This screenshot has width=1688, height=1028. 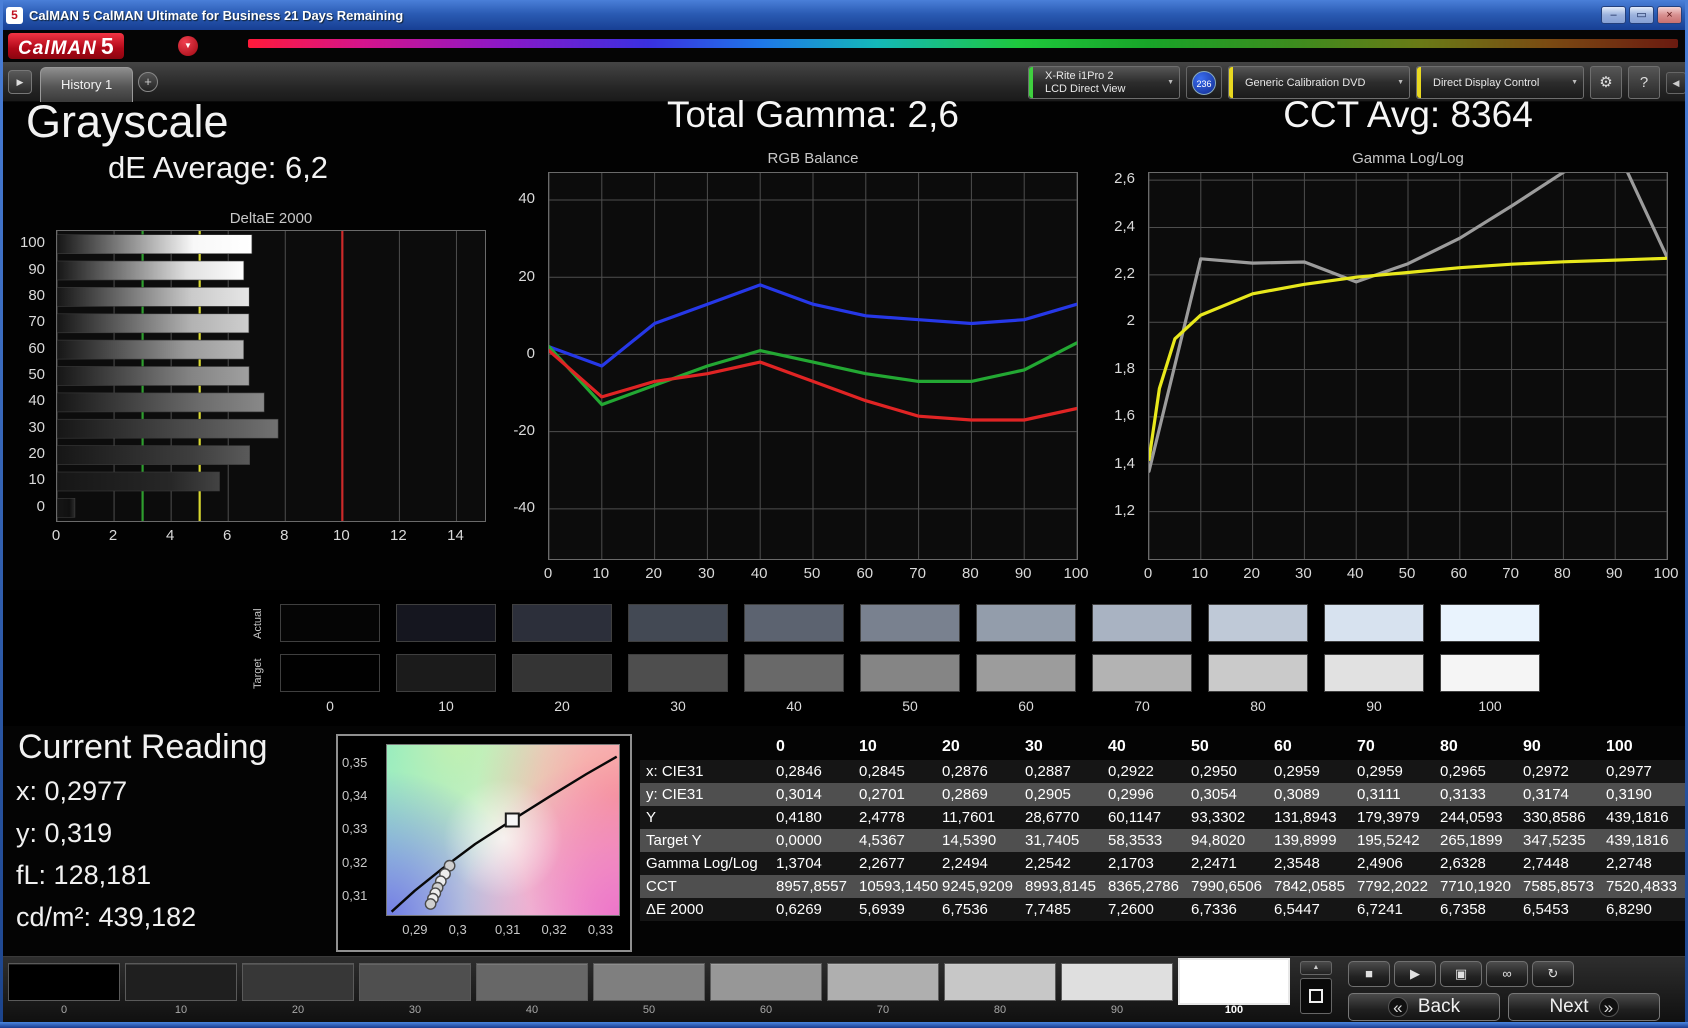 I want to click on restore-button: ▭, so click(x=1641, y=15).